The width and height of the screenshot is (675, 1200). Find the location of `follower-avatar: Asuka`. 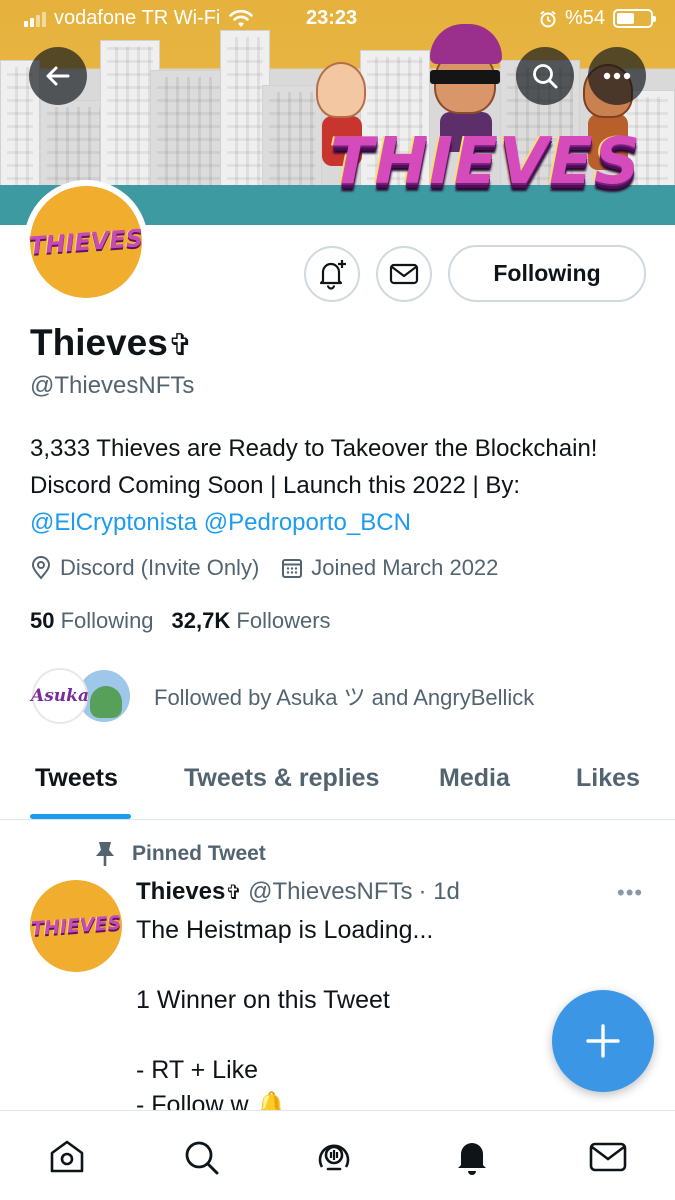

follower-avatar: Asuka is located at coordinates (60, 696).